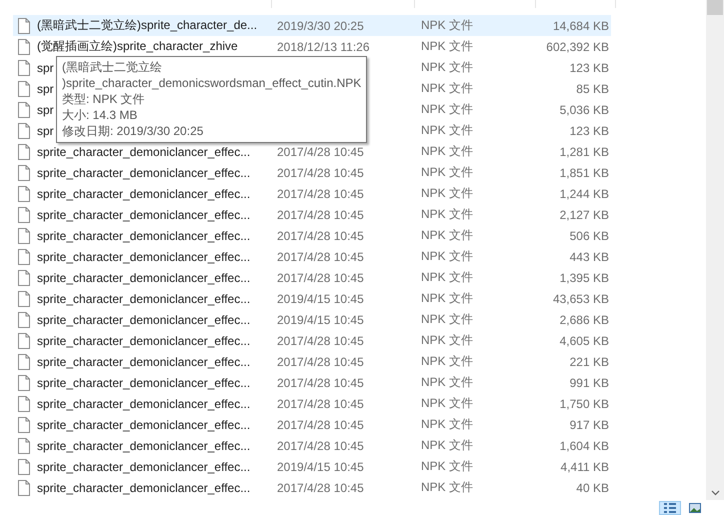  Describe the element at coordinates (588, 361) in the screenshot. I see `file-size: 221 KB` at that location.